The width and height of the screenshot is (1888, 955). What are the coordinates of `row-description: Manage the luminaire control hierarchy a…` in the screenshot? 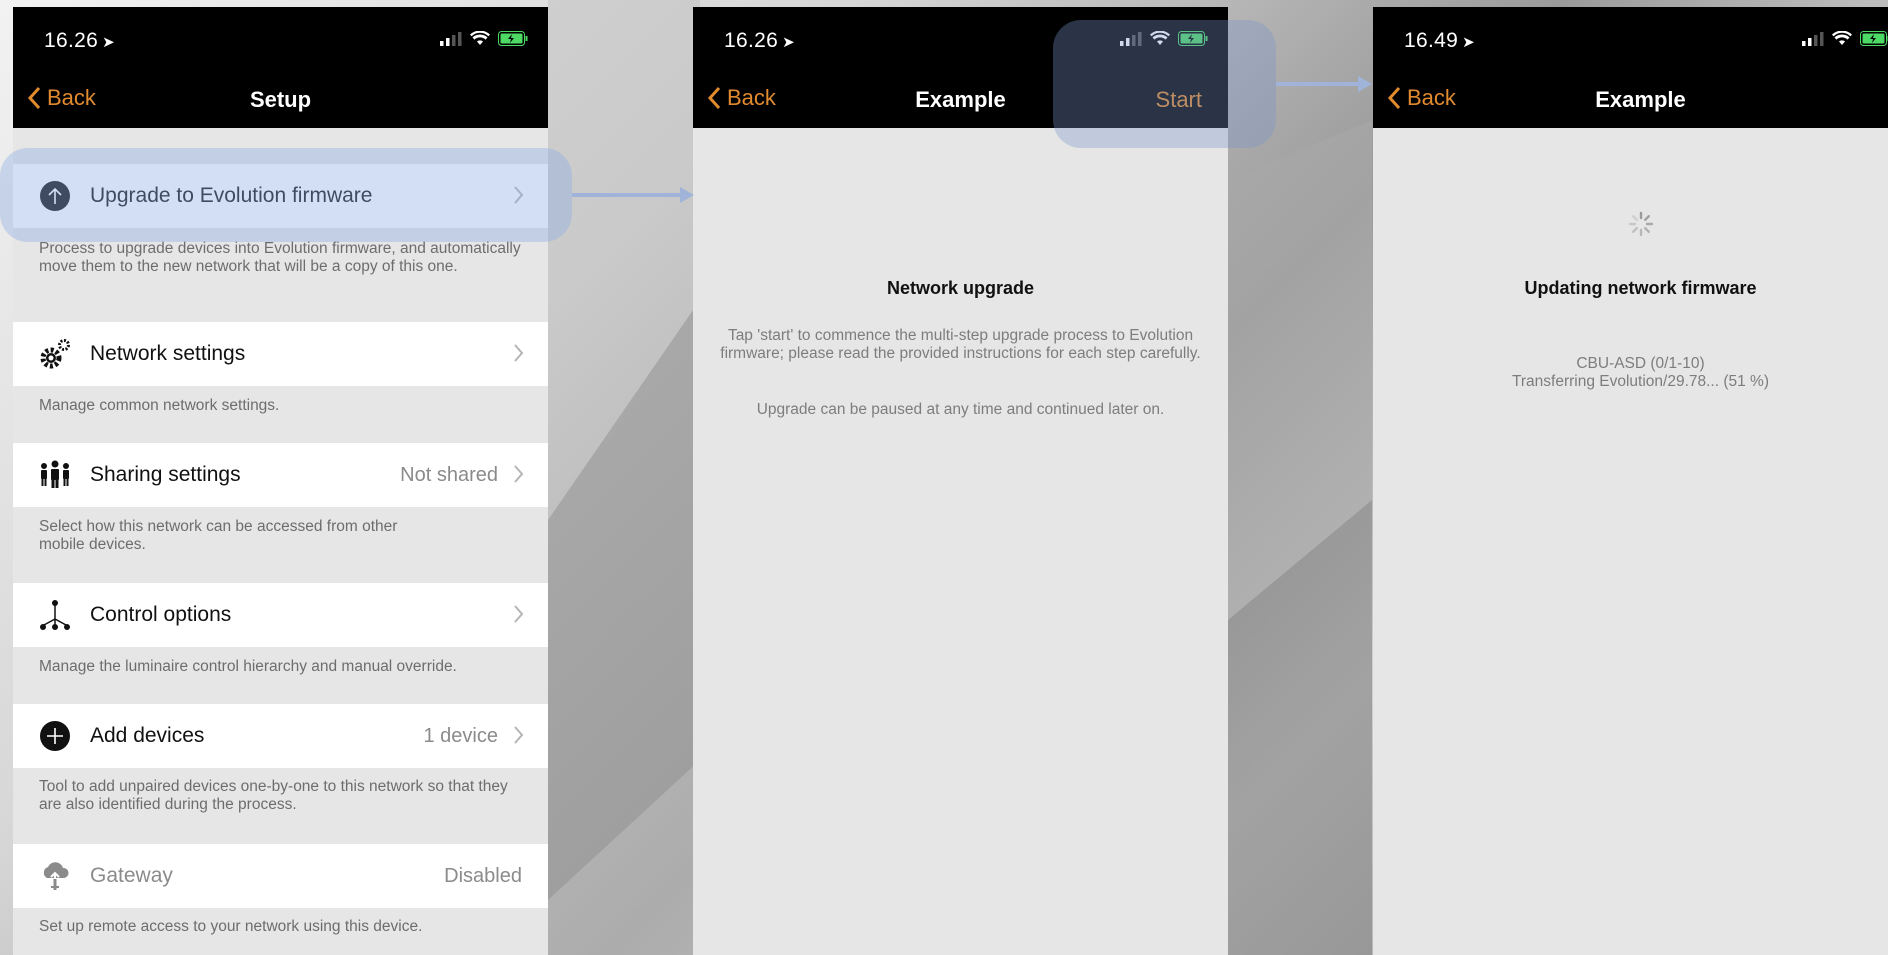 It's located at (248, 666).